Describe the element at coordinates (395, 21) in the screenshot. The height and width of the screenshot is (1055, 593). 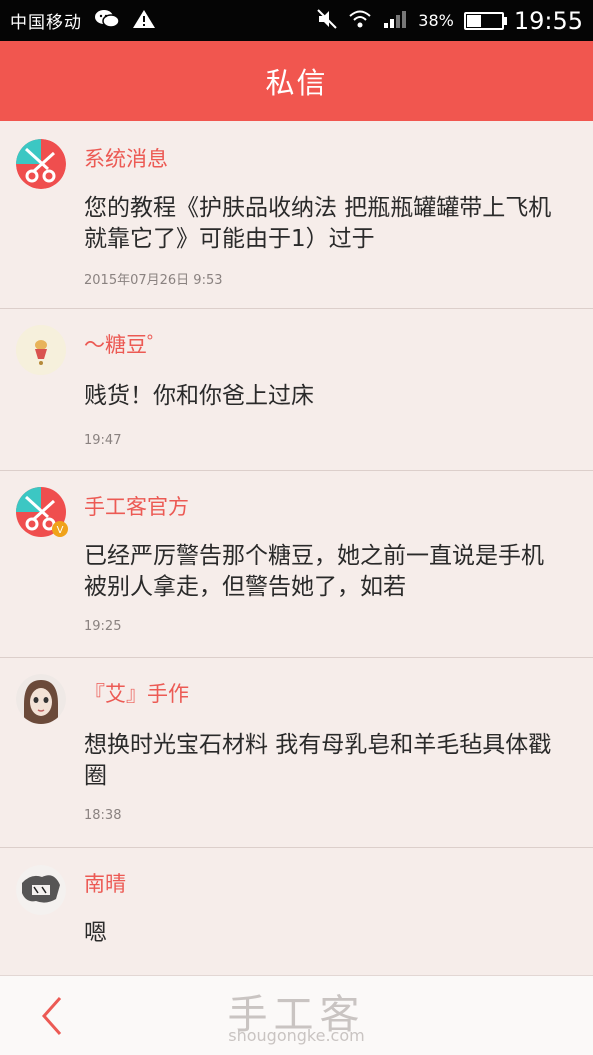
I see `signal-icon` at that location.